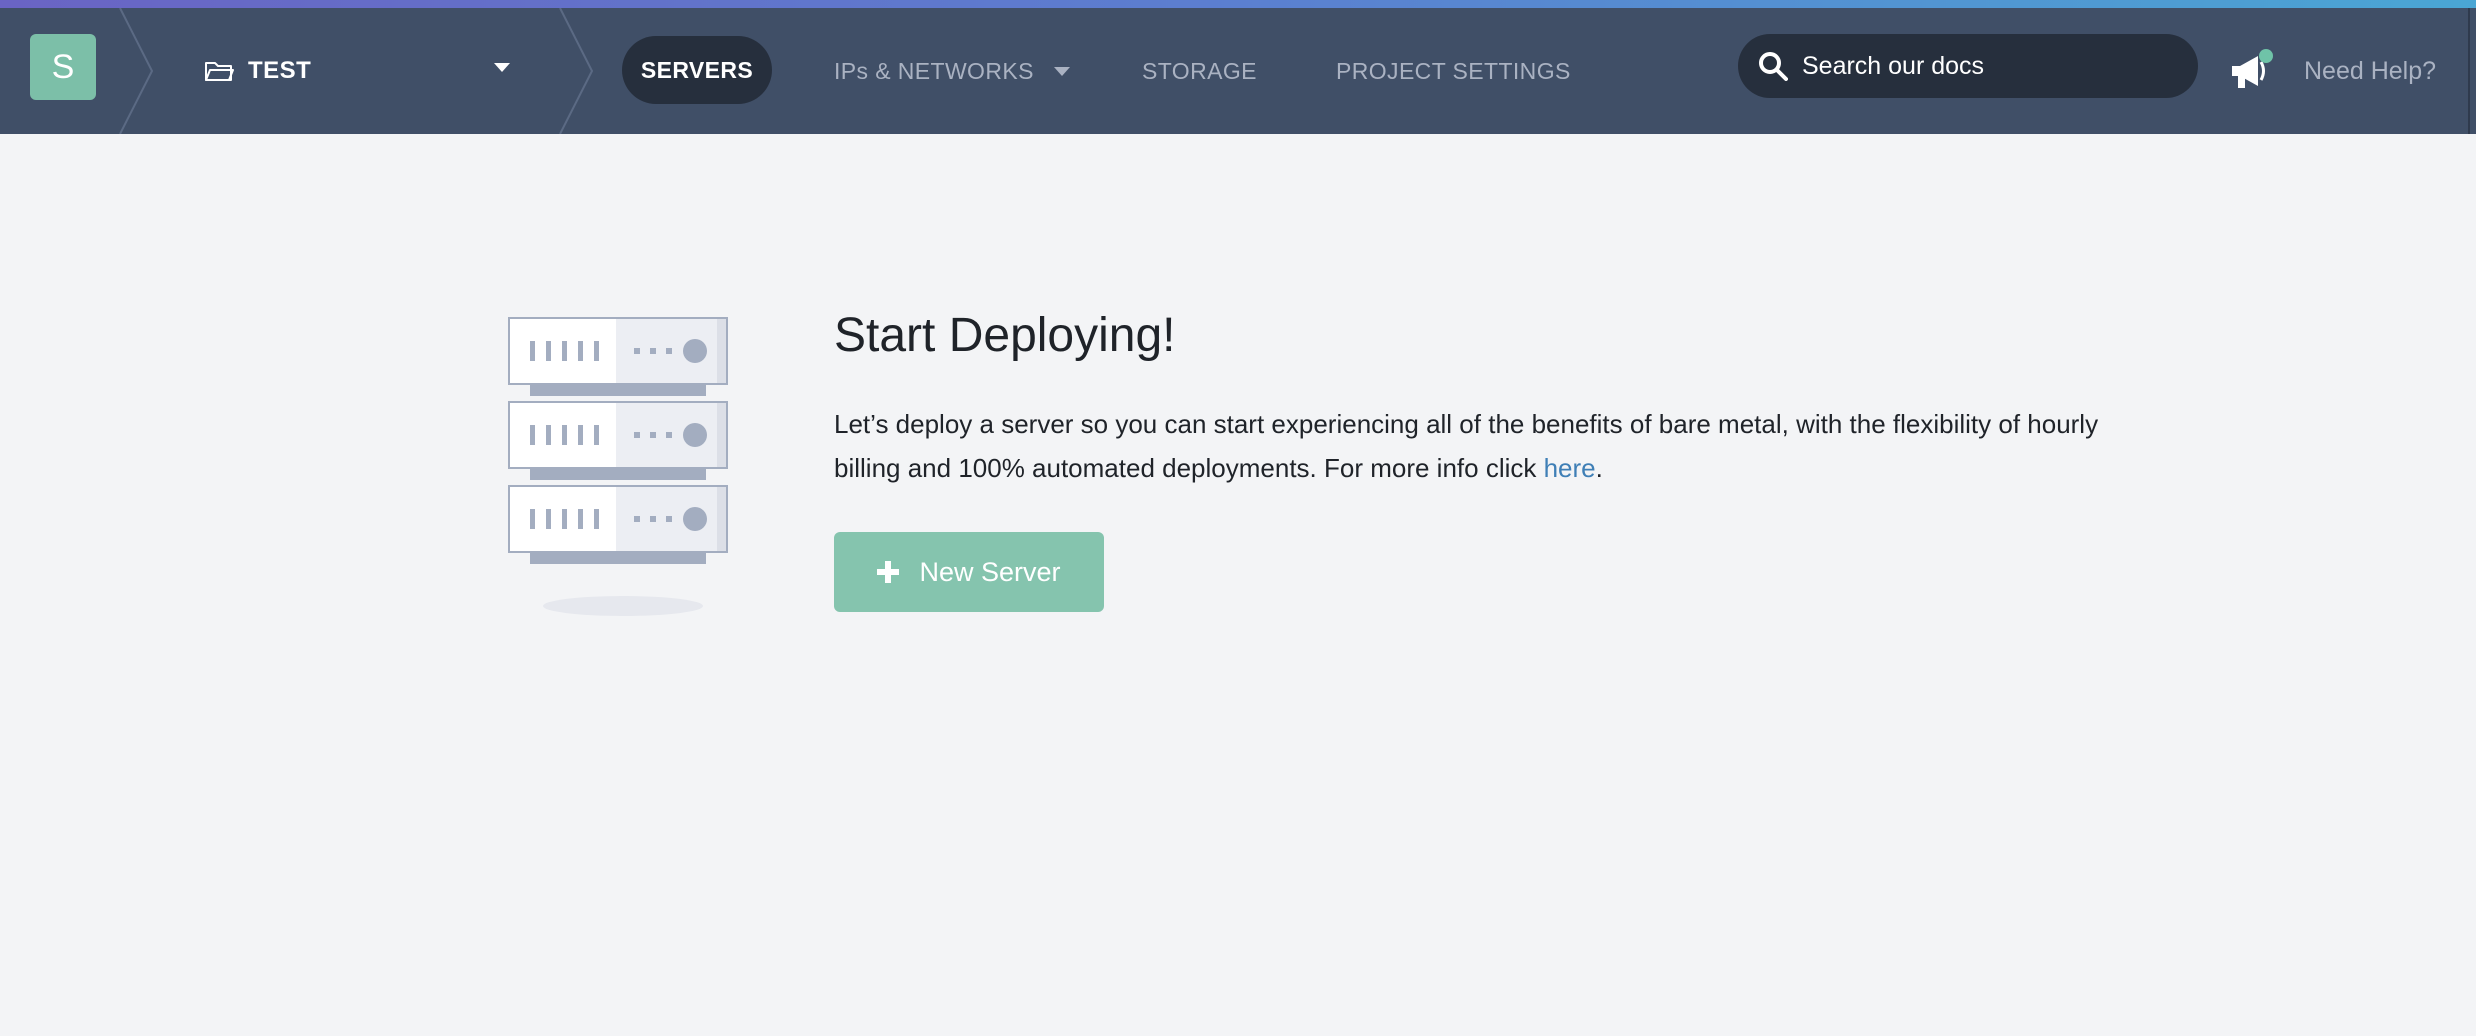 This screenshot has width=2476, height=1036. I want to click on tab-storage-label: STORAGE, so click(1199, 70).